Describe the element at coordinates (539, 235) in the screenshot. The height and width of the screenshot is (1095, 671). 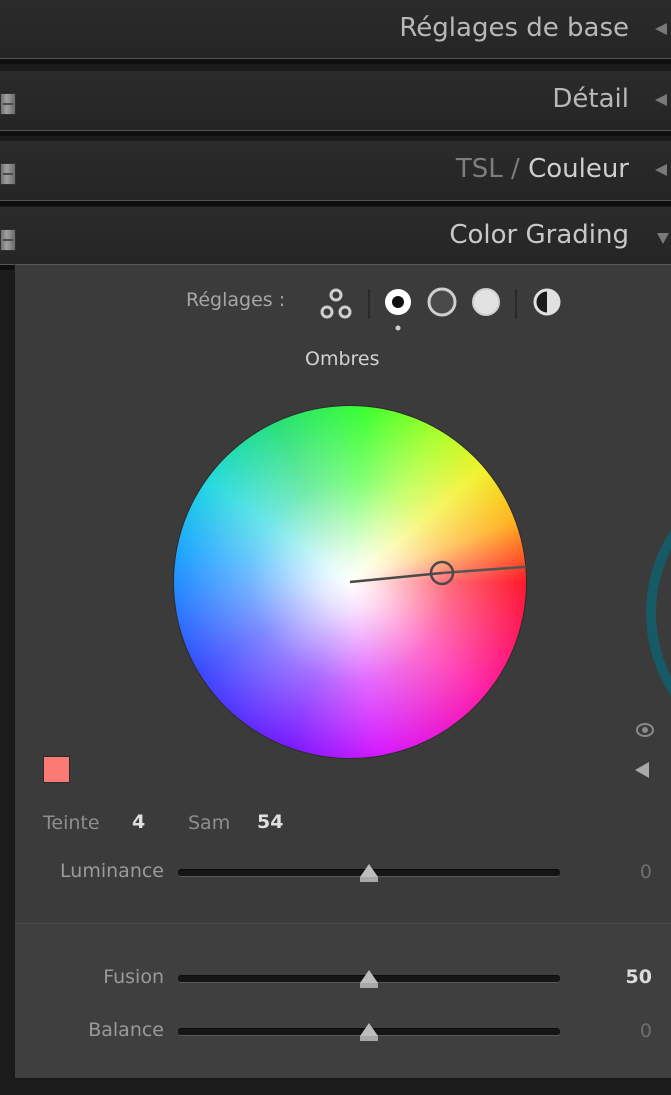
I see `section-title-color-grading: Color Grading` at that location.